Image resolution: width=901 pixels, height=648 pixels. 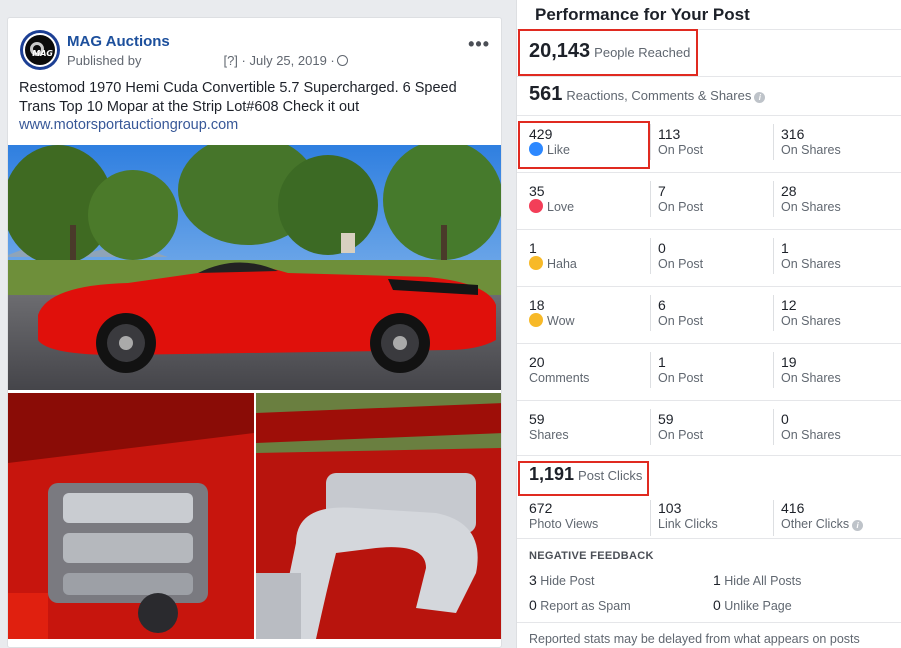 What do you see at coordinates (551, 207) in the screenshot?
I see `metric-label: Love` at bounding box center [551, 207].